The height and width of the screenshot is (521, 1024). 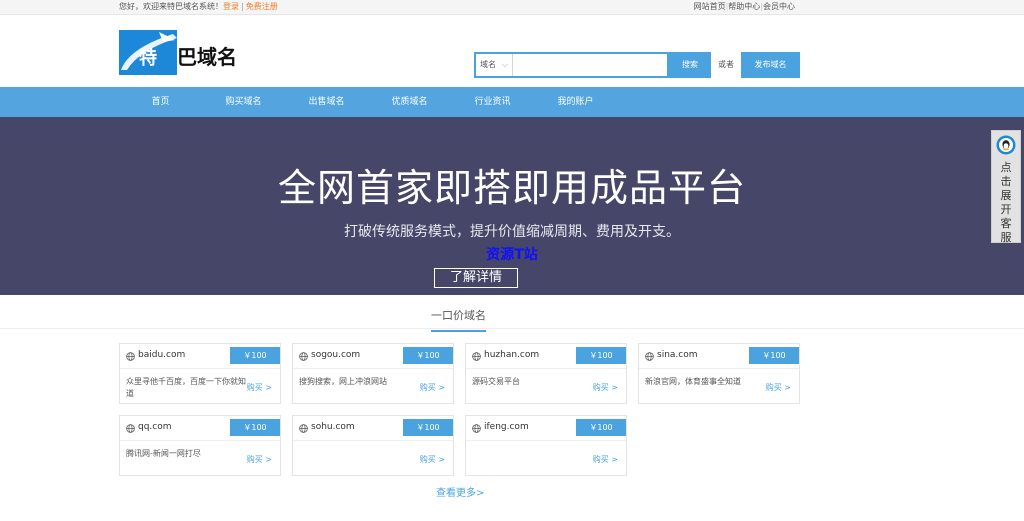 I want to click on site-logo: 特 巴域名, so click(x=187, y=52).